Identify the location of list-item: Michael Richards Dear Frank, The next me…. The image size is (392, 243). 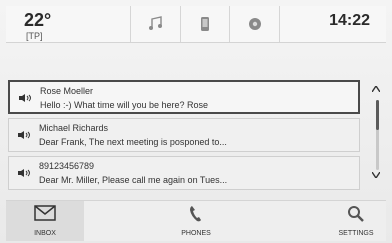
(184, 135).